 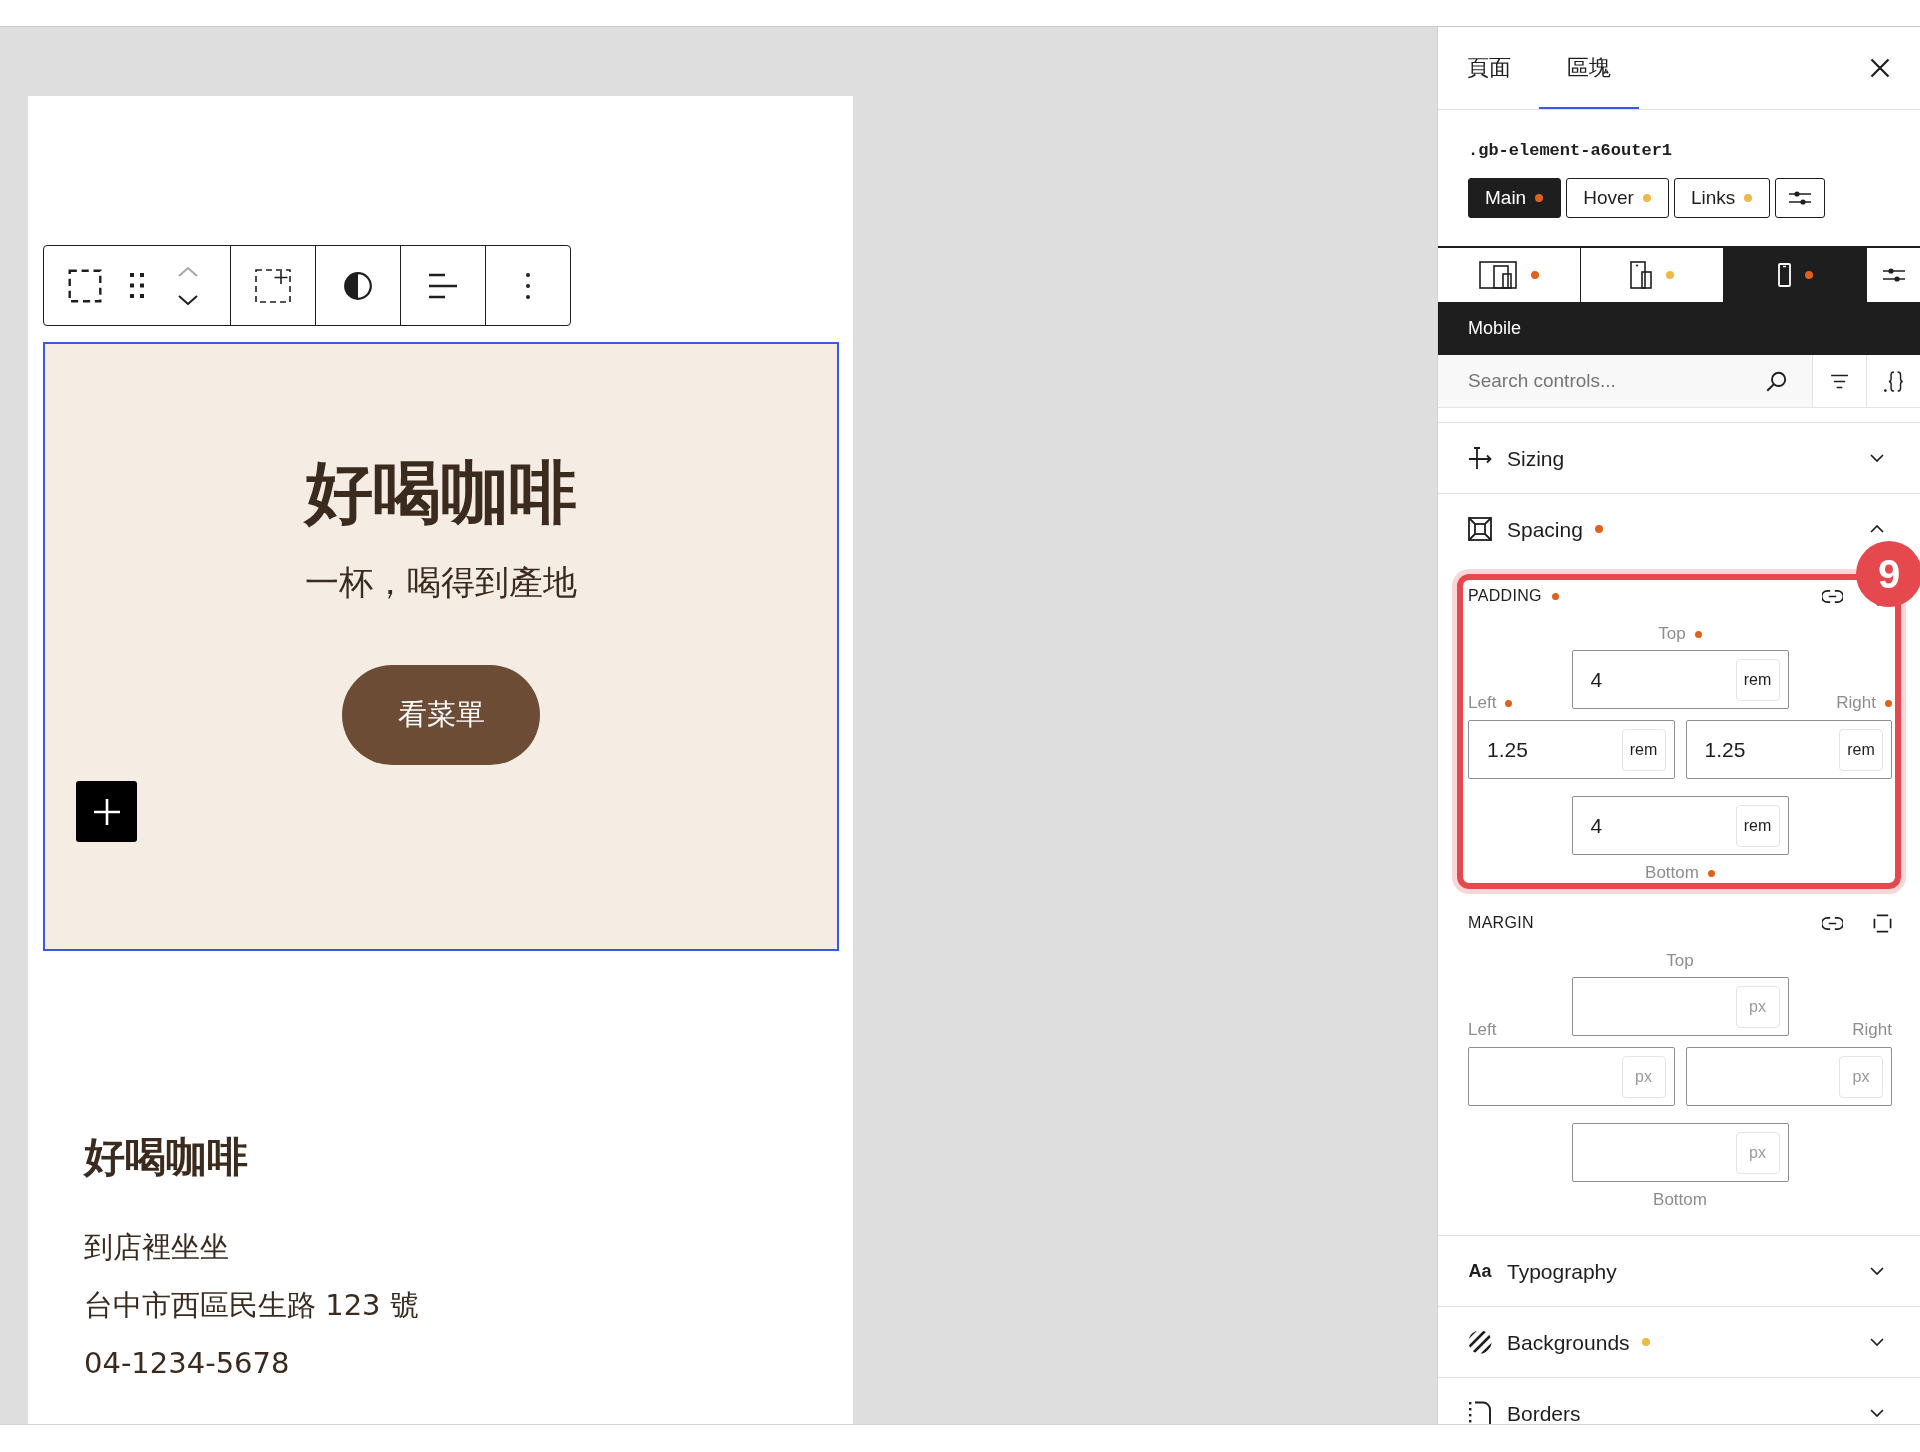 What do you see at coordinates (1888, 574) in the screenshot?
I see `step-badge: 9` at bounding box center [1888, 574].